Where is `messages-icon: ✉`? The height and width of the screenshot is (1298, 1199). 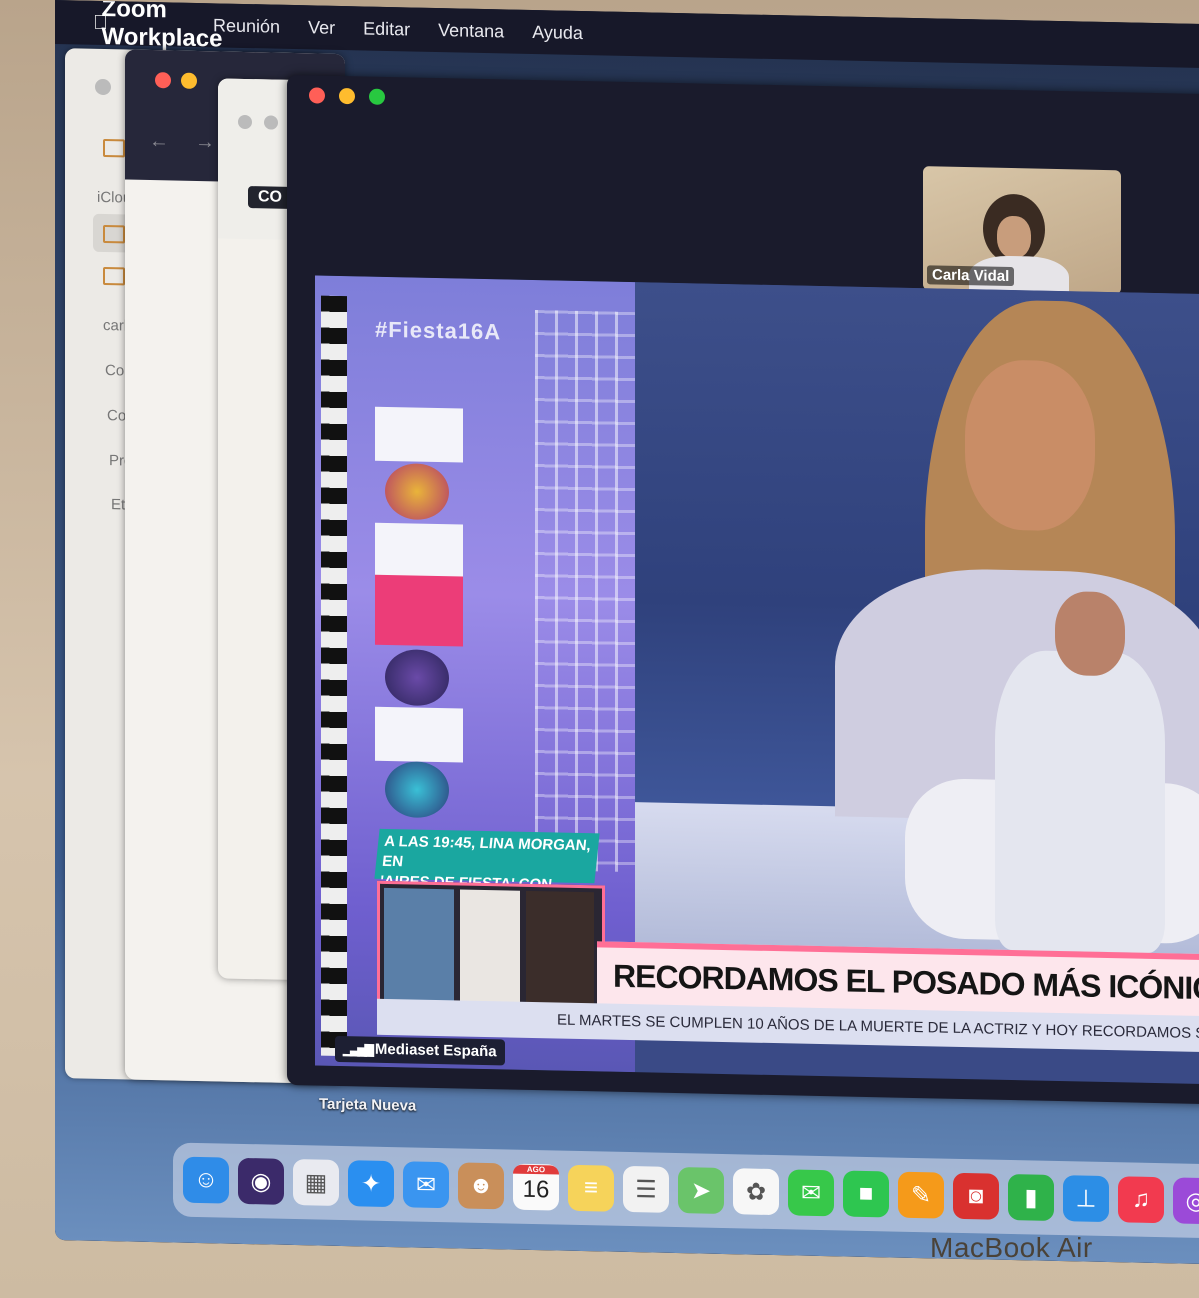 messages-icon: ✉ is located at coordinates (811, 1193).